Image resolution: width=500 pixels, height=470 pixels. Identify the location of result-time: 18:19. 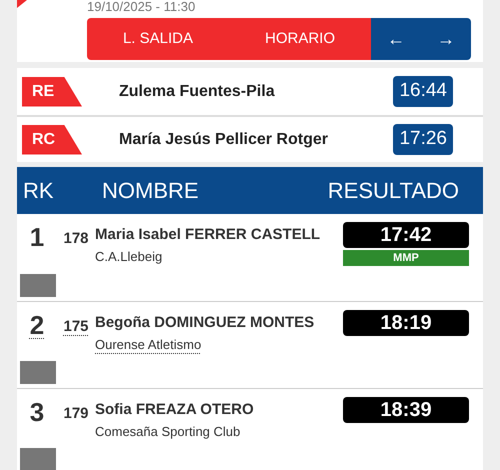
(406, 323).